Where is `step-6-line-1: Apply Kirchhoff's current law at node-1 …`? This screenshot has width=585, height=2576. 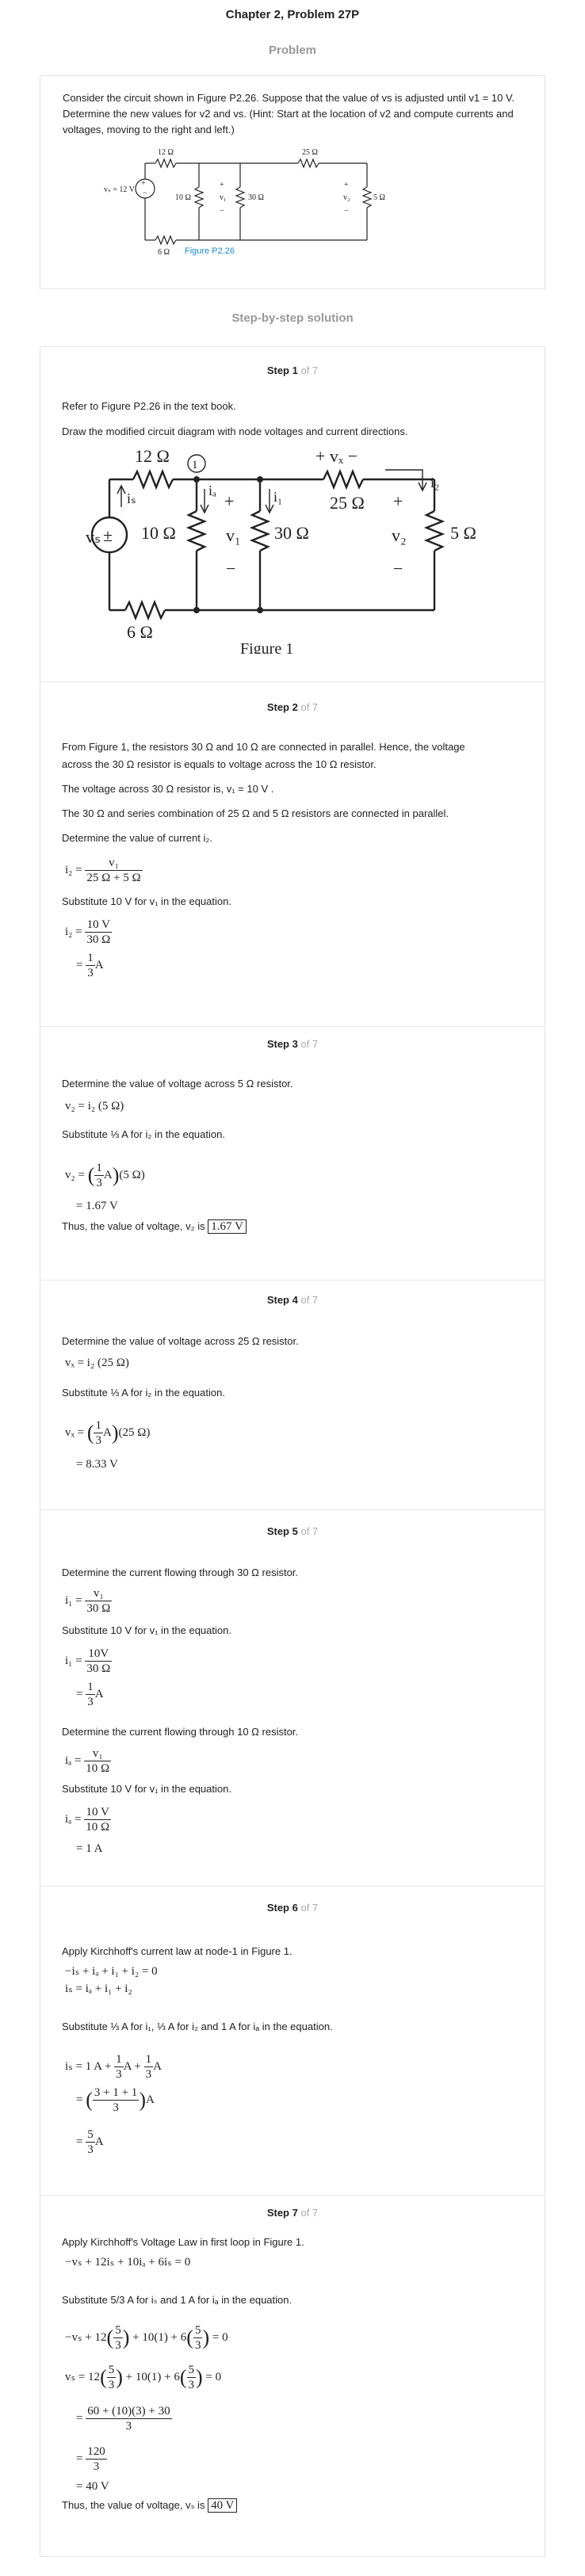 step-6-line-1: Apply Kirchhoff's current law at node-1 … is located at coordinates (177, 1951).